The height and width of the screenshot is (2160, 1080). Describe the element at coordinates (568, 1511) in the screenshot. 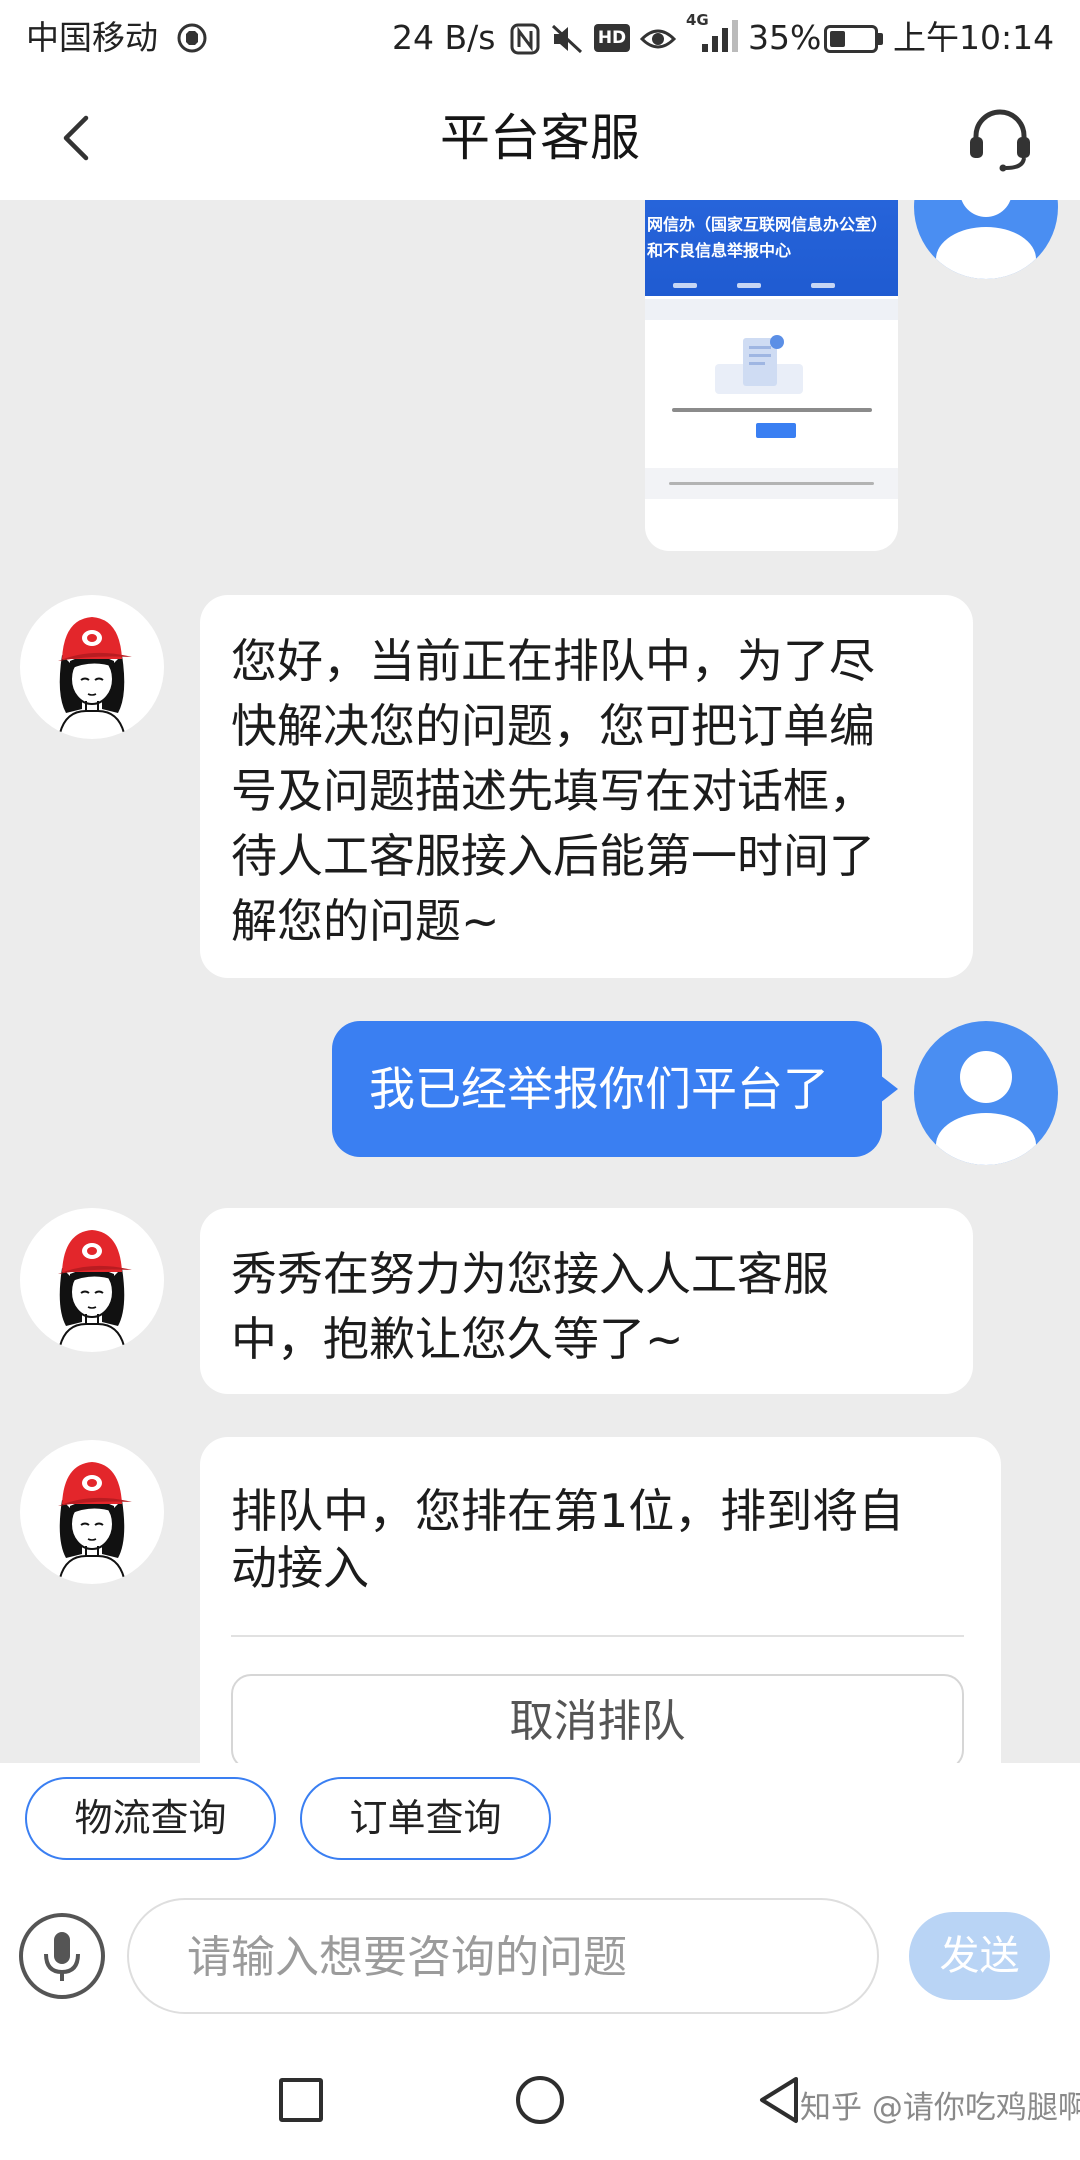

I see `message-text-line: 排队中，您排在第1位，排到将自` at that location.